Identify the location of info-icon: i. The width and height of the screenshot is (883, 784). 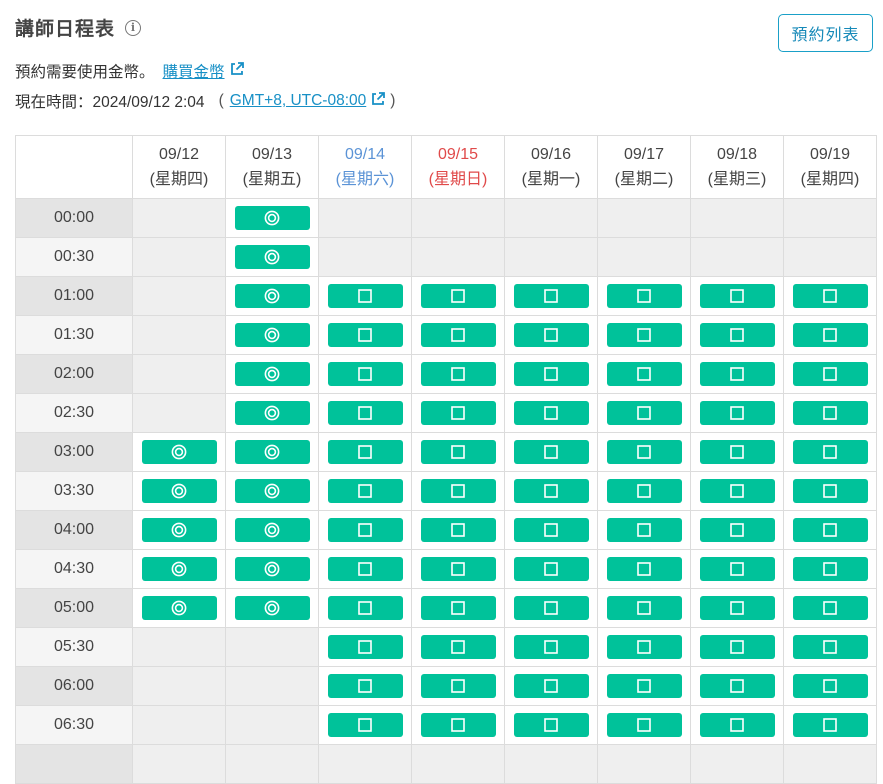
(133, 27).